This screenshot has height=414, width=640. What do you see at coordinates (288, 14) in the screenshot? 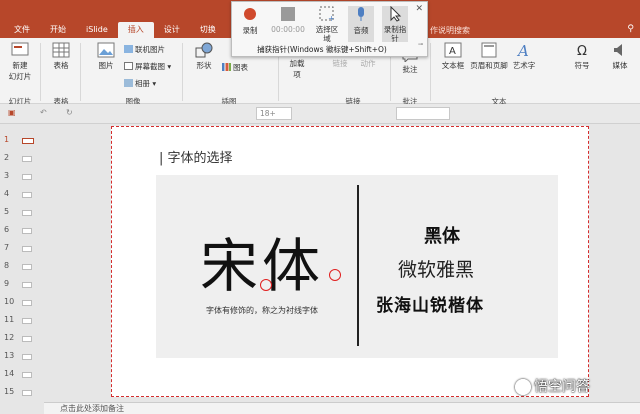
I see `stop-icon` at bounding box center [288, 14].